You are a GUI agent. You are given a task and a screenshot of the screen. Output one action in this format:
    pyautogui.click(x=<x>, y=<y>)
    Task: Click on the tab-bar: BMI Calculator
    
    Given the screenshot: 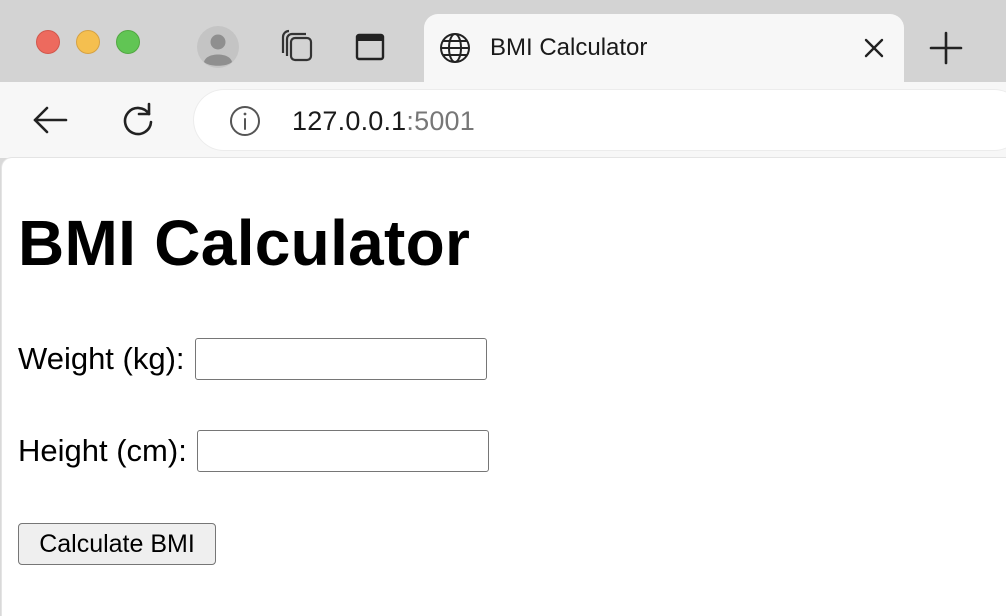 What is the action you would take?
    pyautogui.click(x=503, y=41)
    